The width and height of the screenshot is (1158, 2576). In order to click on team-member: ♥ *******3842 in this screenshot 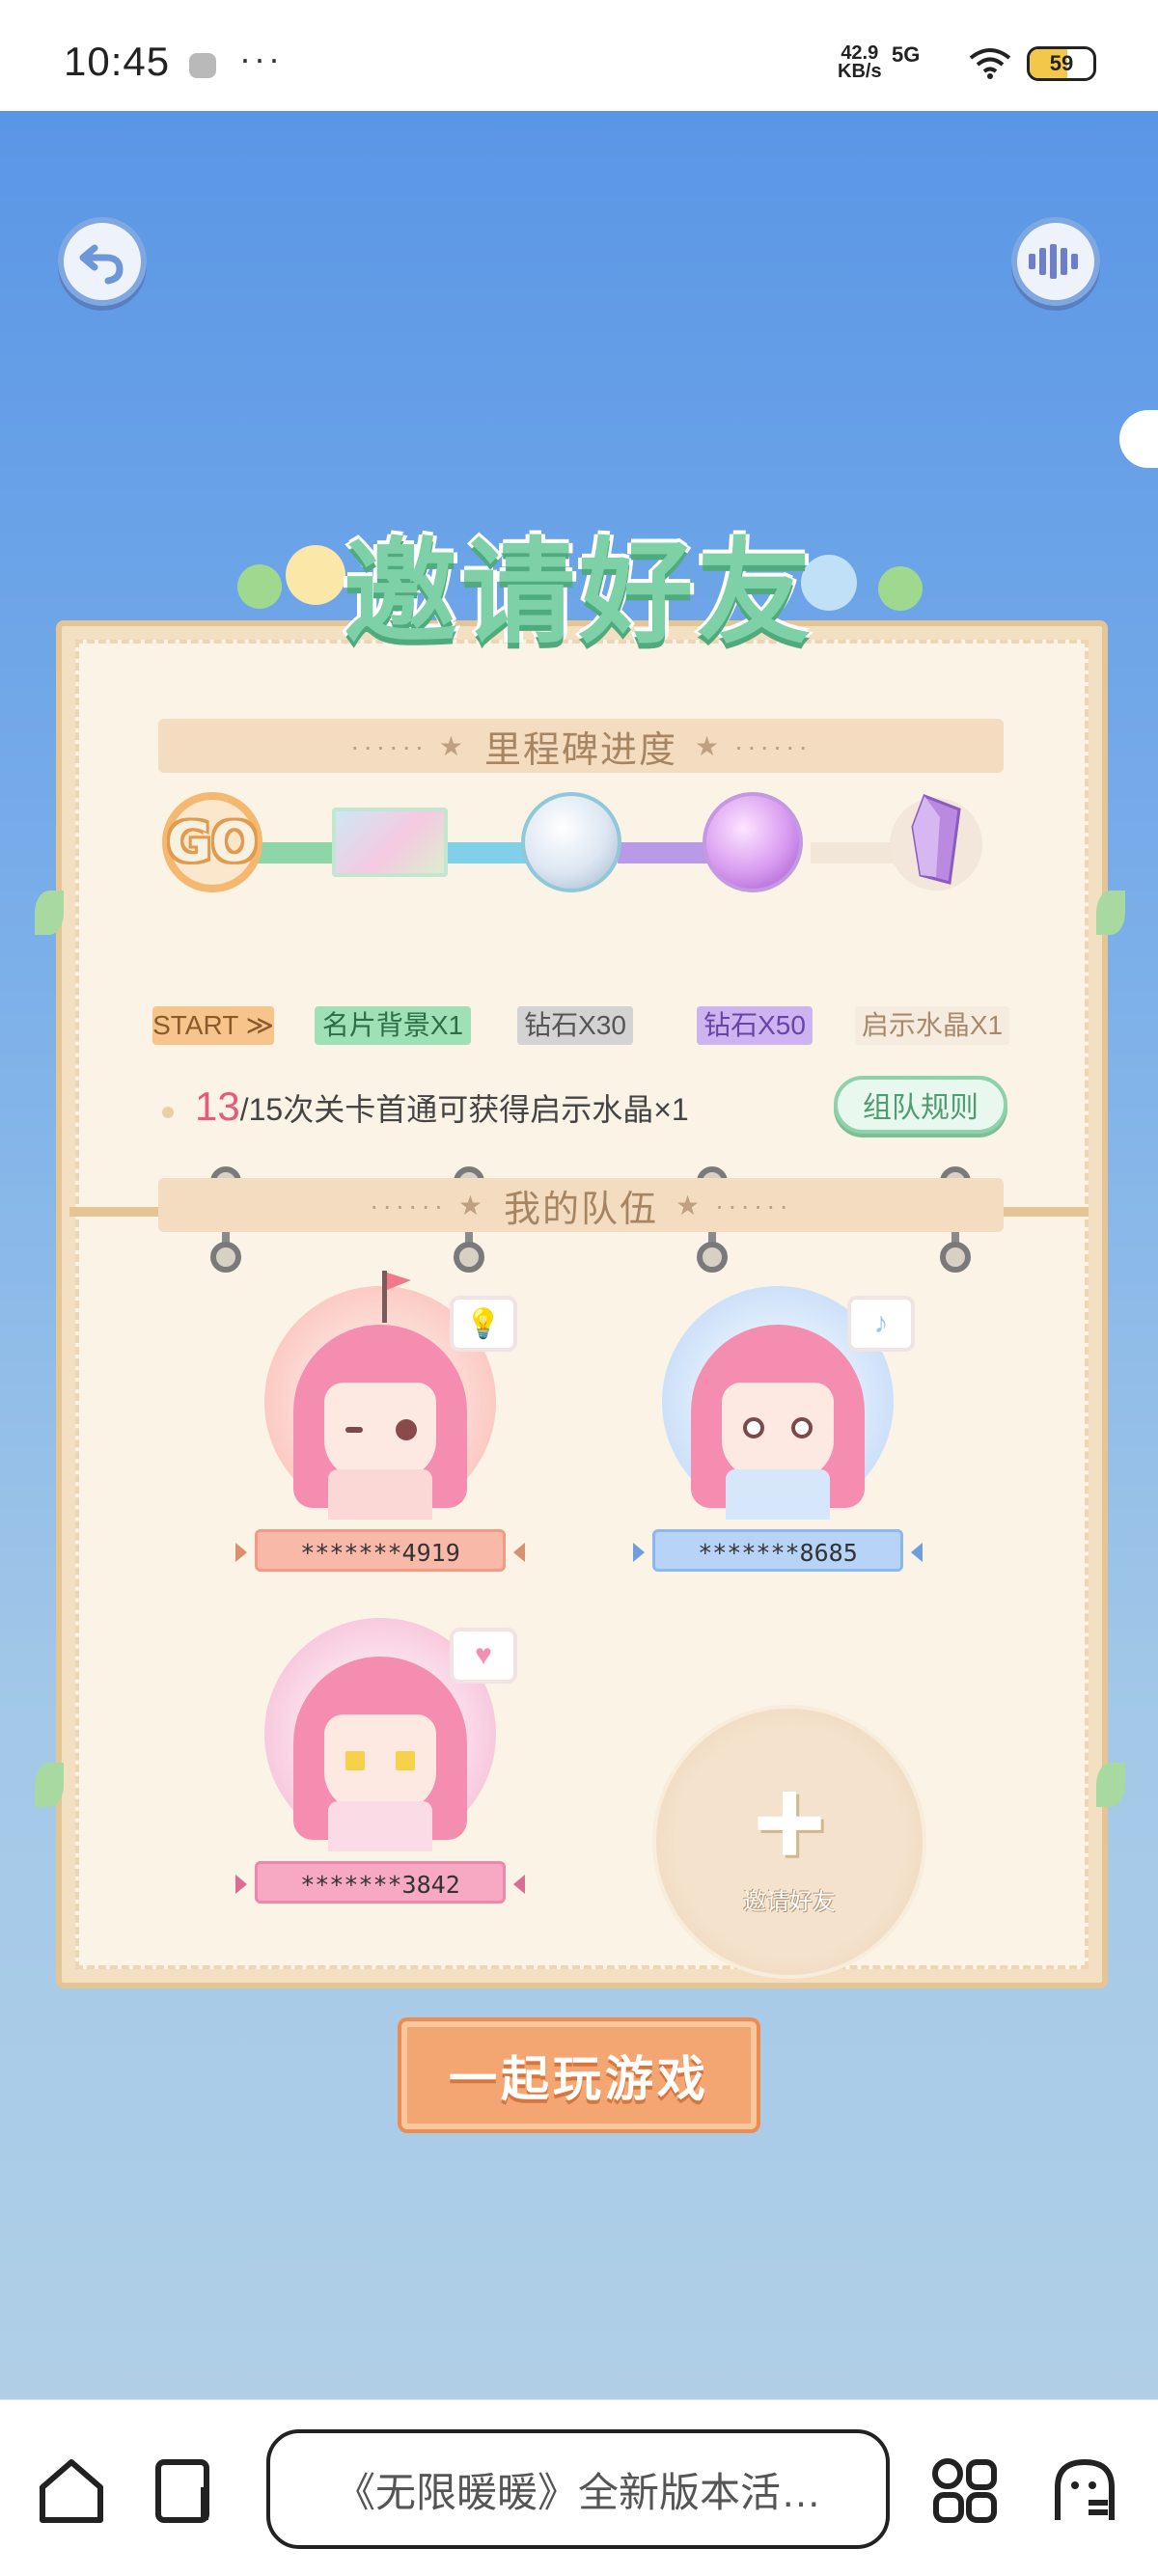, I will do `click(380, 1767)`.